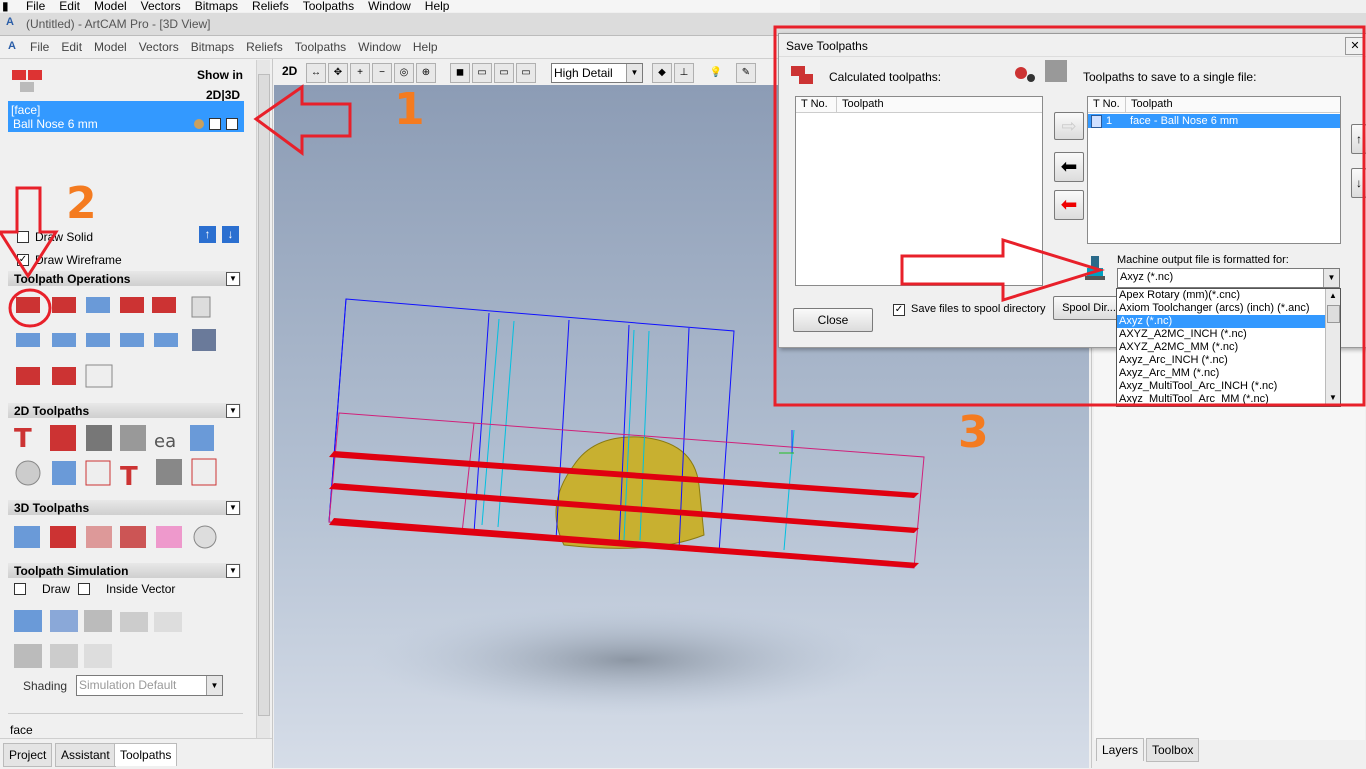 The height and width of the screenshot is (769, 1366). Describe the element at coordinates (81, 203) in the screenshot. I see `annotation-number-2: 2` at that location.